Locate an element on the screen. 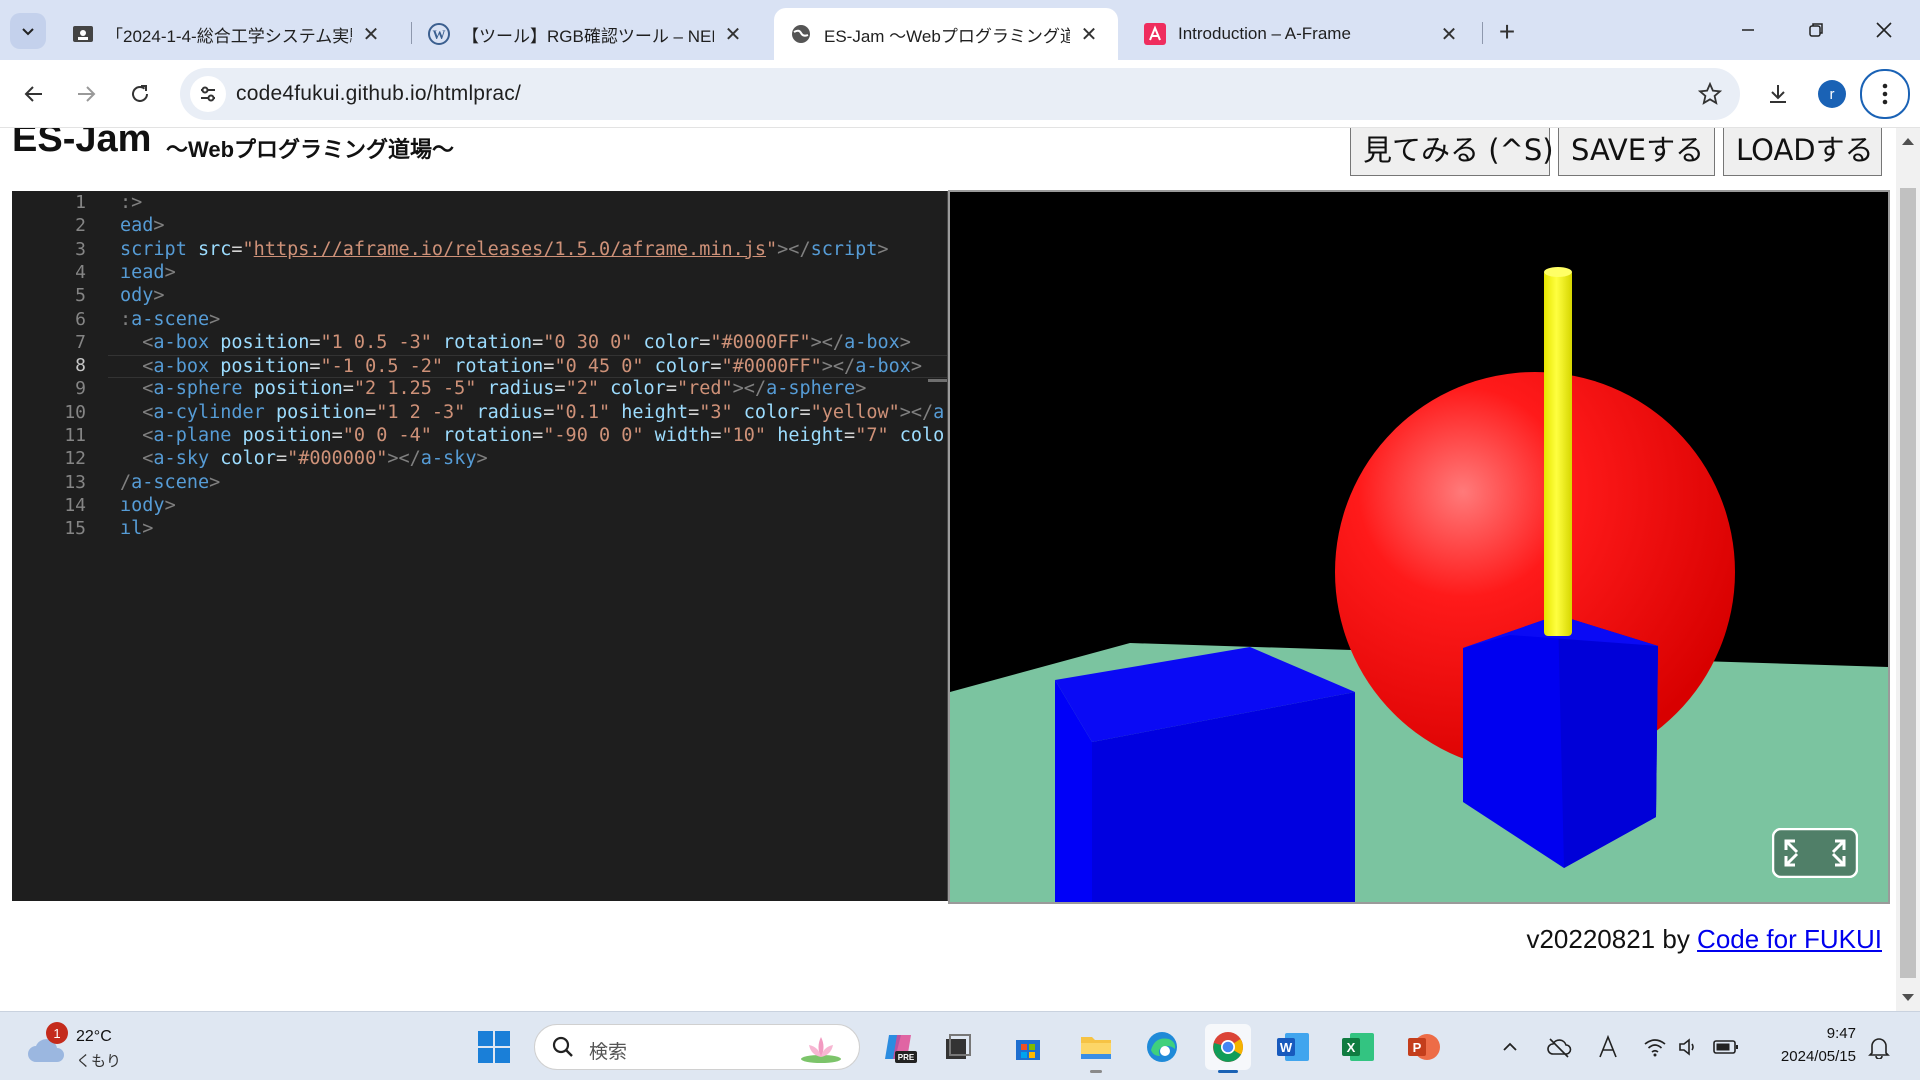  restore-button is located at coordinates (1816, 30).